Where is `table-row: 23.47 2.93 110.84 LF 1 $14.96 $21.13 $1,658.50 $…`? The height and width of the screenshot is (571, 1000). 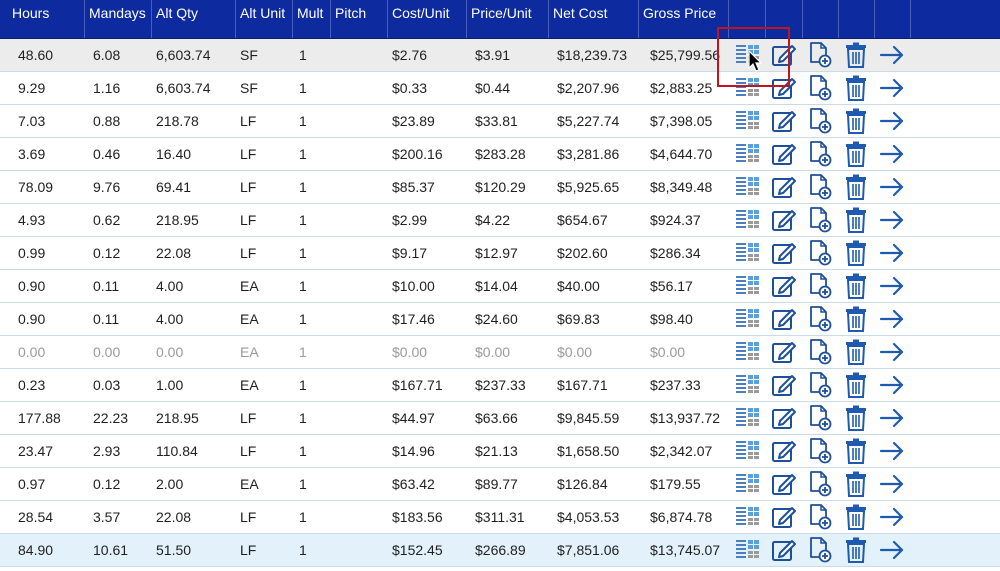
table-row: 23.47 2.93 110.84 LF 1 $14.96 $21.13 $1,658.50 $… is located at coordinates (500, 451).